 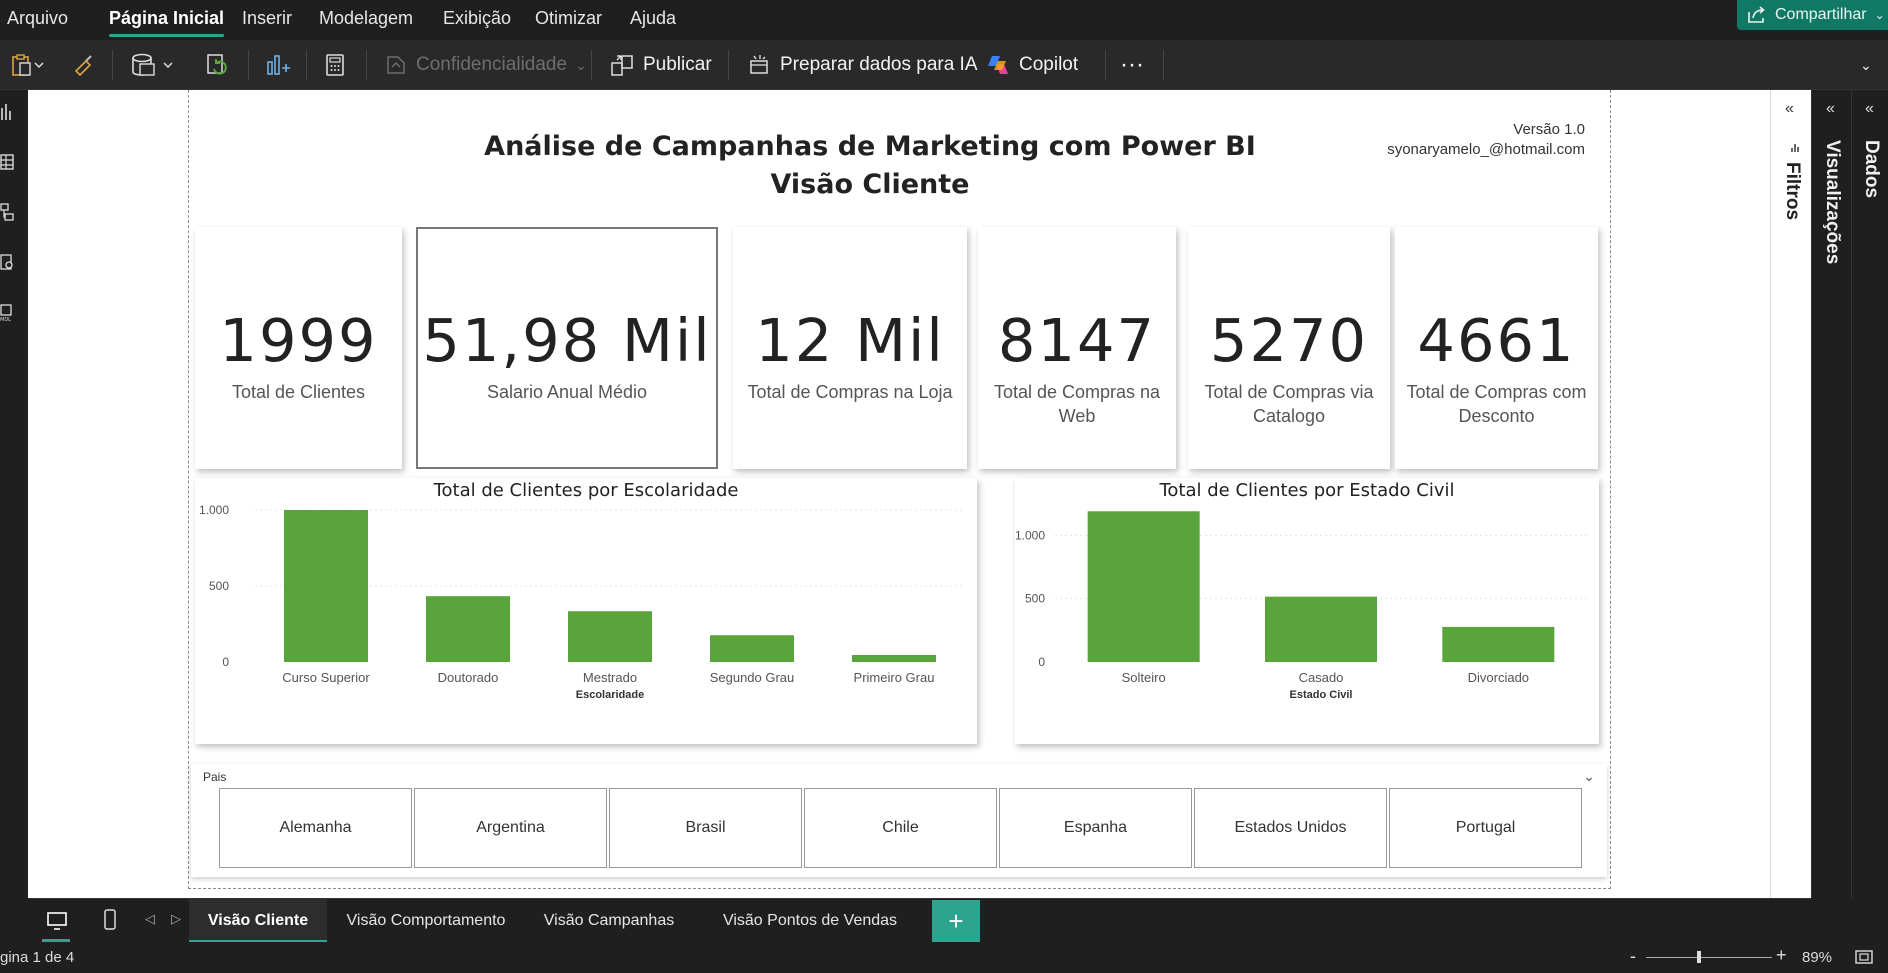 I want to click on x-axis-title: Escolaridade, so click(x=610, y=695).